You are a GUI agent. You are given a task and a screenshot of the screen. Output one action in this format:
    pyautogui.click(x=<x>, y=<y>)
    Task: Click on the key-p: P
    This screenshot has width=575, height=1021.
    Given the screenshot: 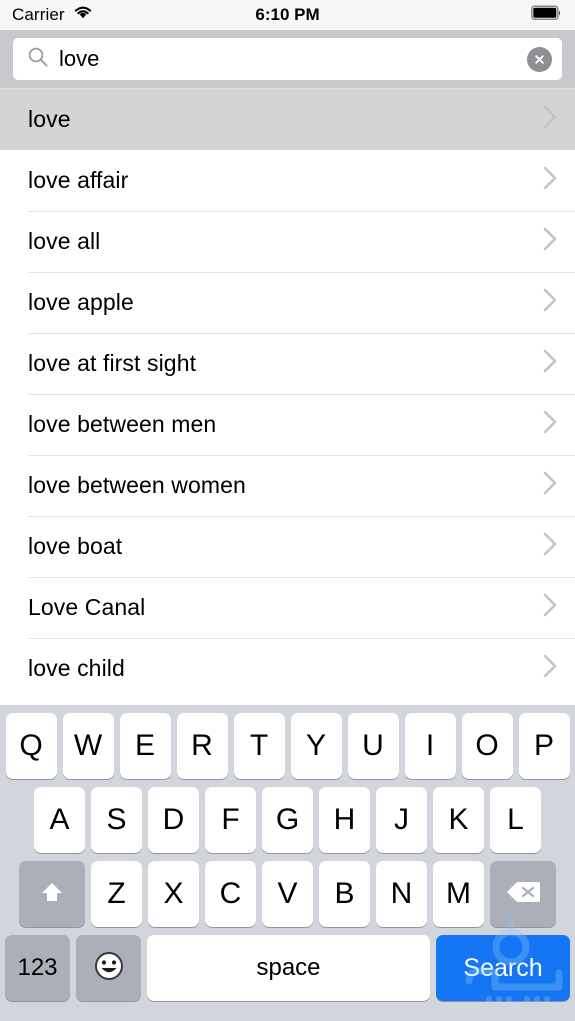 What is the action you would take?
    pyautogui.click(x=544, y=746)
    